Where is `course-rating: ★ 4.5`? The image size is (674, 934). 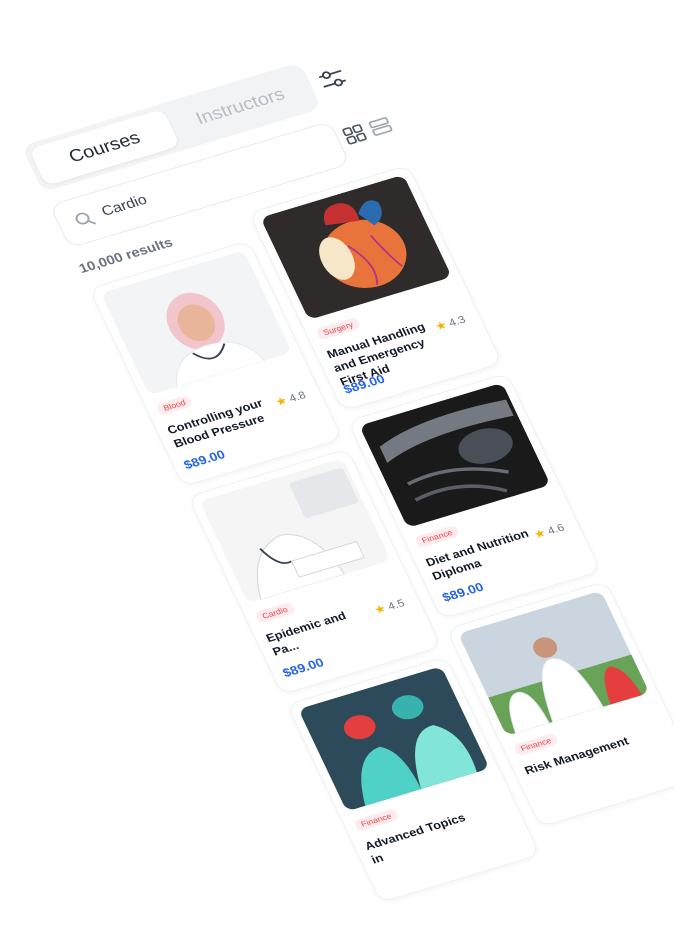
course-rating: ★ 4.5 is located at coordinates (389, 607).